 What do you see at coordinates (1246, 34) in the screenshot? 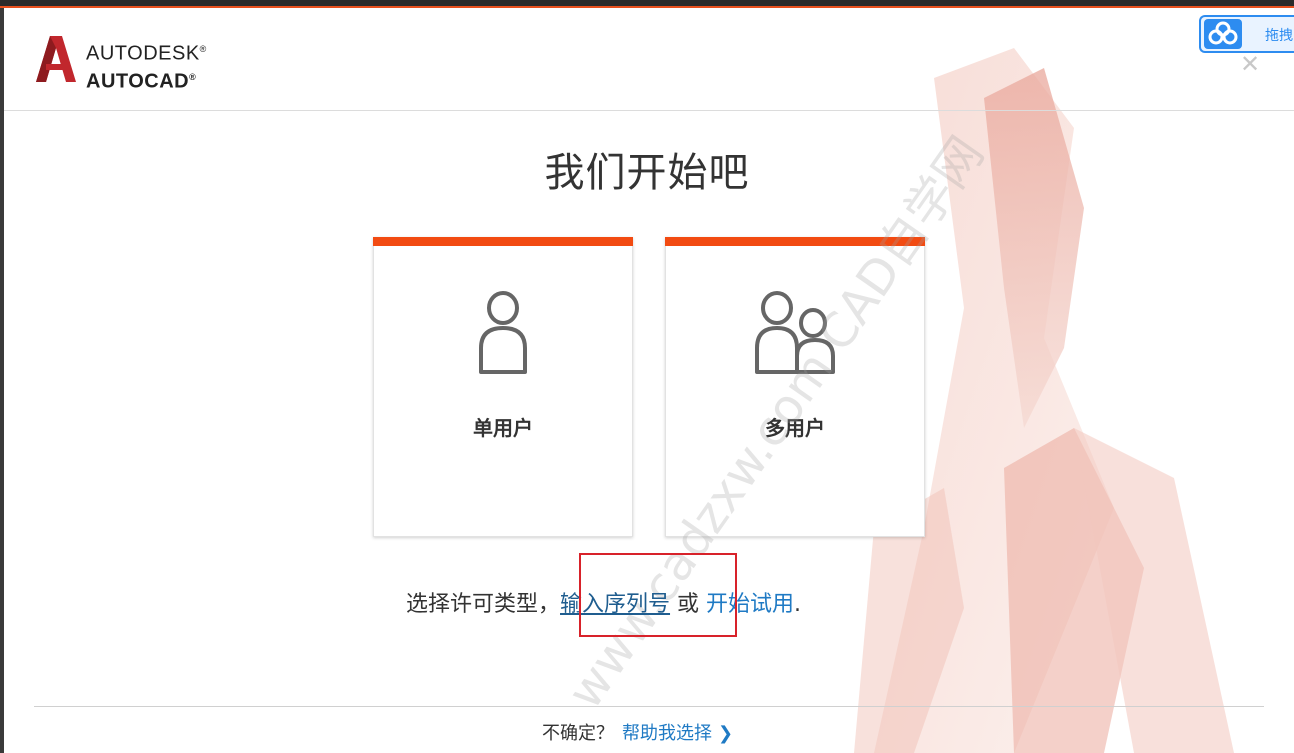
I see `netdisk-float-widget: 拖拽` at bounding box center [1246, 34].